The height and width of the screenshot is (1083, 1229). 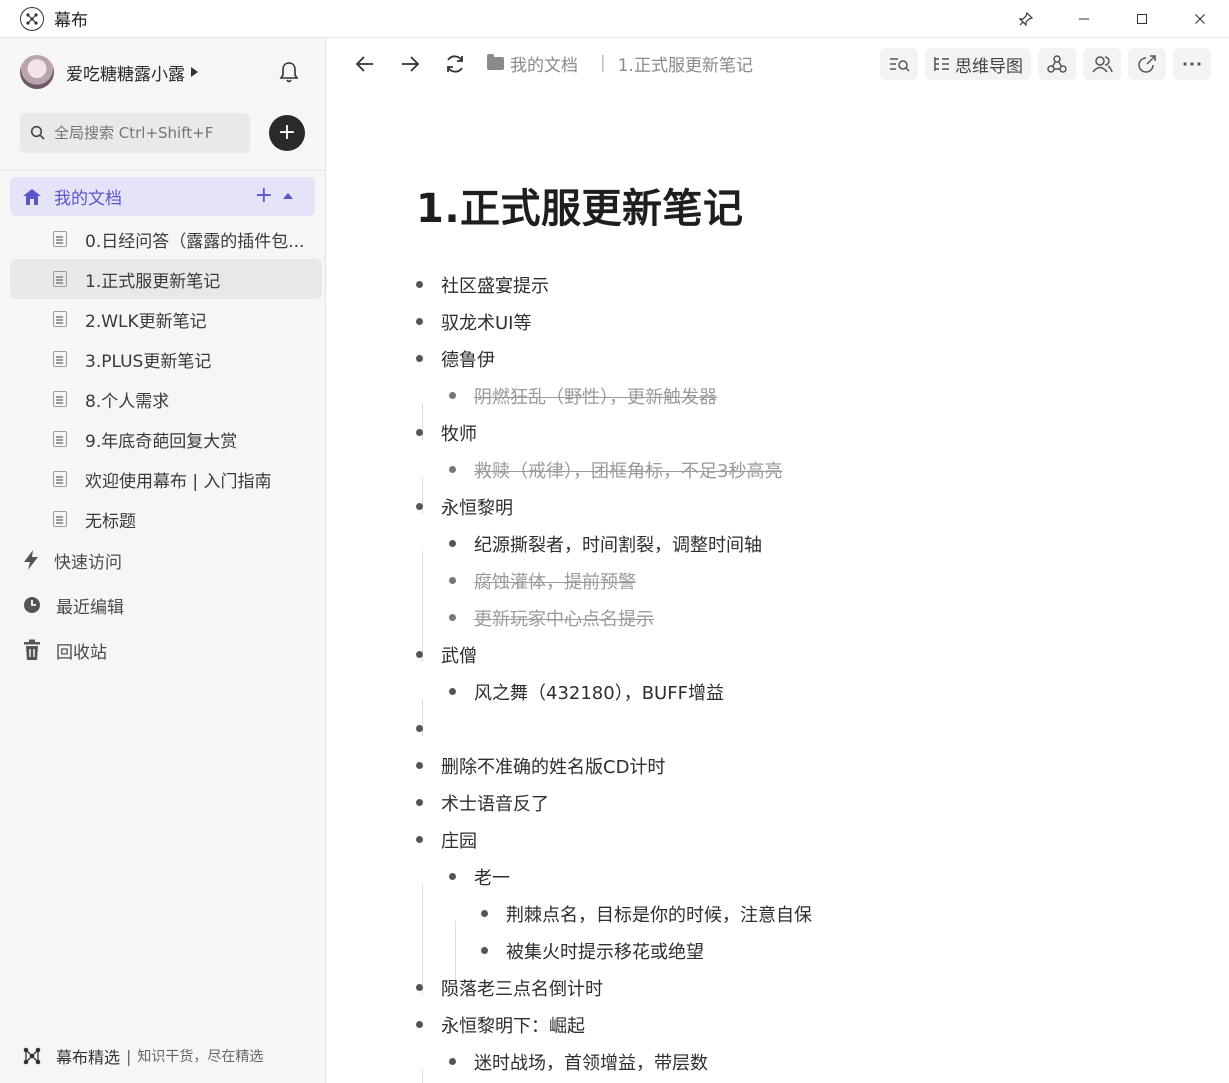 I want to click on outline-node: 腐蚀灌体，提前预警, so click(x=542, y=580).